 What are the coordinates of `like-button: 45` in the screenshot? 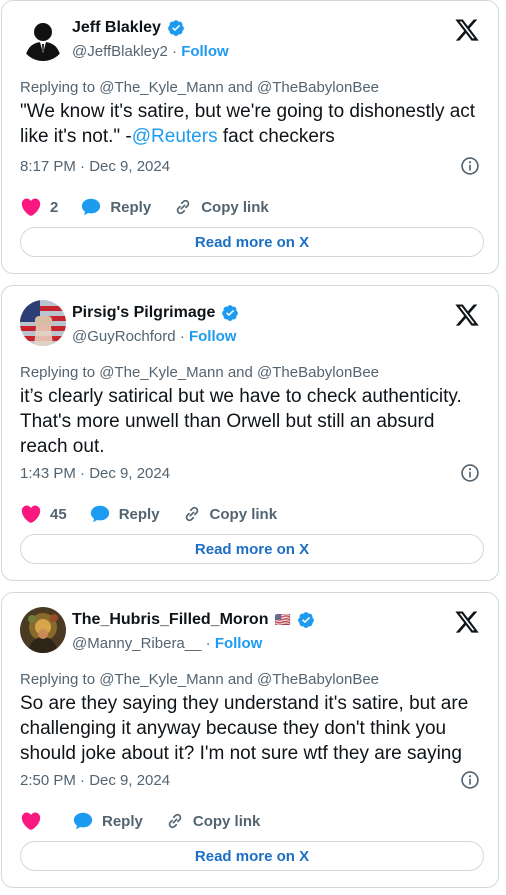 It's located at (43, 514).